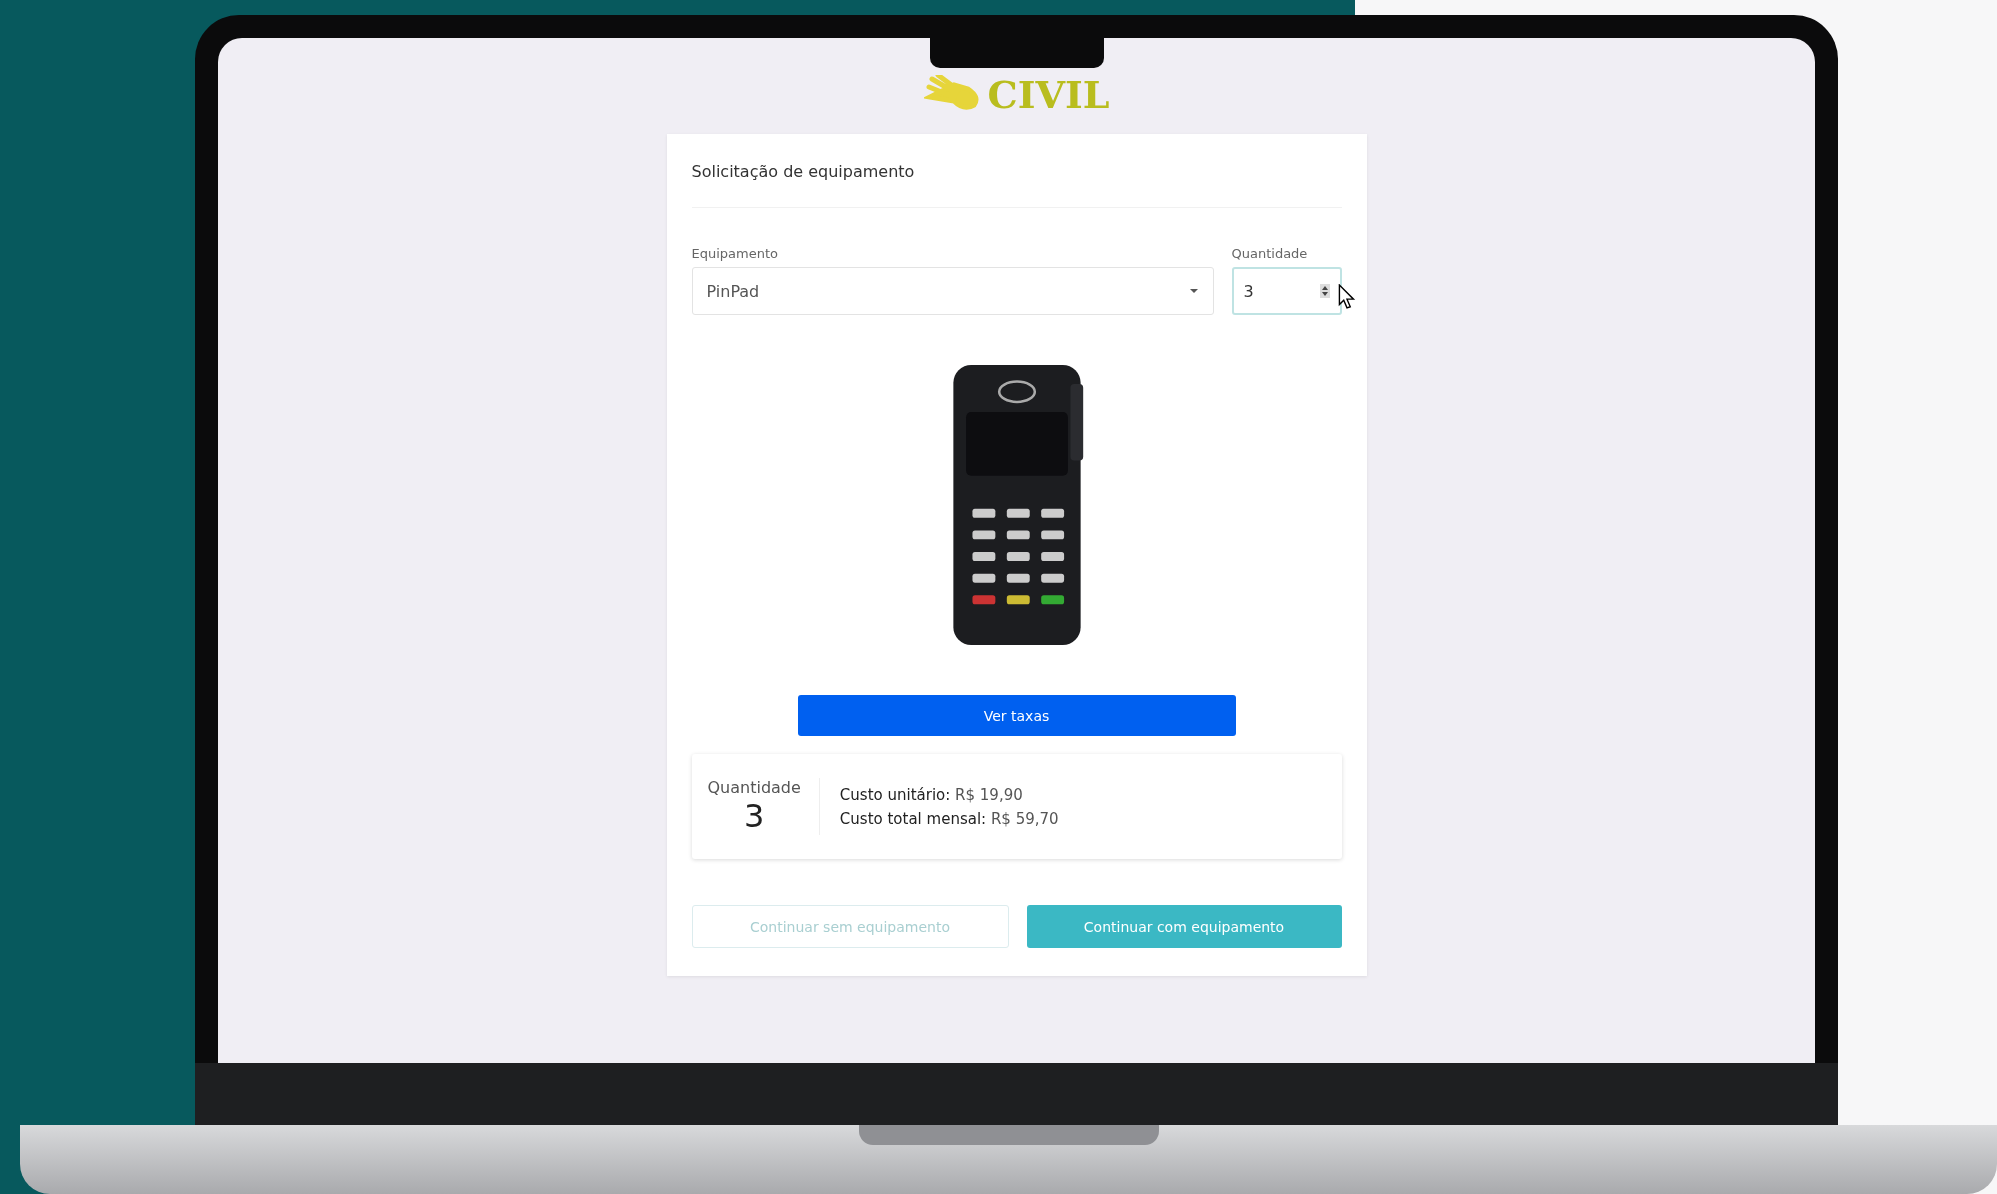 This screenshot has height=1194, width=1997. I want to click on view-rates-button: Ver taxas, so click(1016, 715).